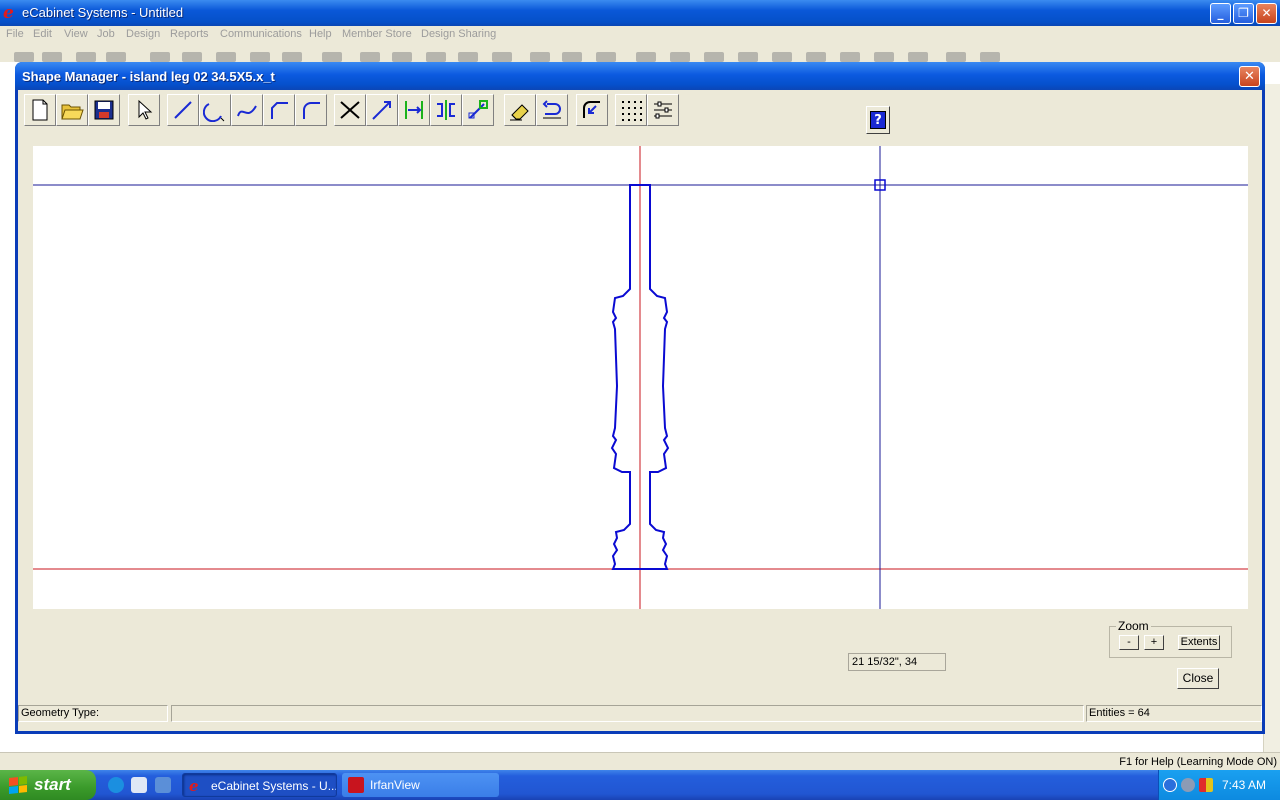  I want to click on security-icon, so click(1206, 785).